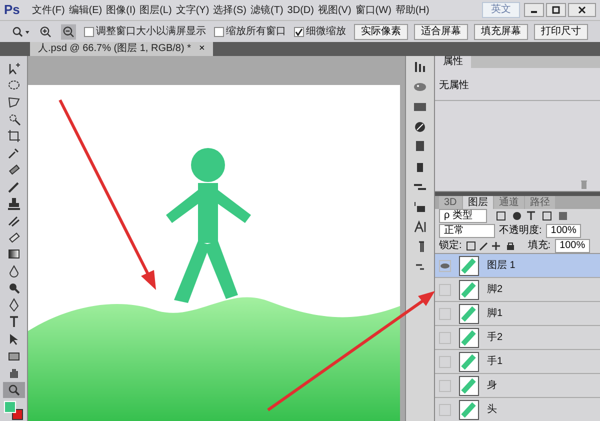  What do you see at coordinates (193, 10) in the screenshot?
I see `menu-item: 文字(Y)` at bounding box center [193, 10].